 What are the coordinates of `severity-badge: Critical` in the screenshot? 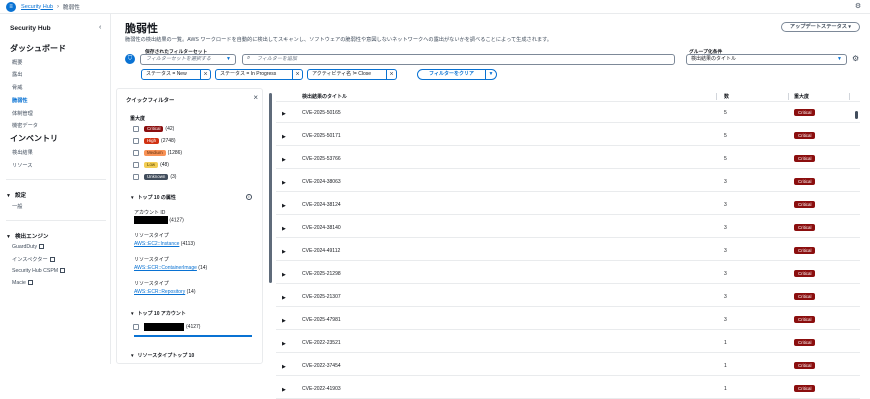 It's located at (805, 112).